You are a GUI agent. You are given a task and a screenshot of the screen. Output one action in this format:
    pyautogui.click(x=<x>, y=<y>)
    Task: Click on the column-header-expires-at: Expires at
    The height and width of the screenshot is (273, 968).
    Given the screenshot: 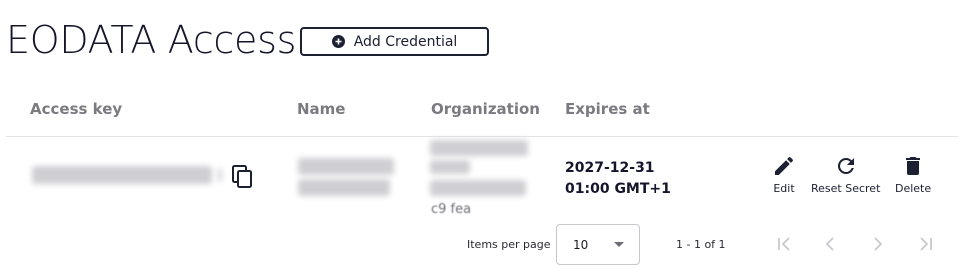 What is the action you would take?
    pyautogui.click(x=607, y=109)
    